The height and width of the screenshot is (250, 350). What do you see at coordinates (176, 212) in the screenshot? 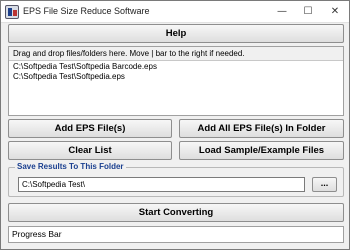
I see `start-converting-button: Start Converting` at bounding box center [176, 212].